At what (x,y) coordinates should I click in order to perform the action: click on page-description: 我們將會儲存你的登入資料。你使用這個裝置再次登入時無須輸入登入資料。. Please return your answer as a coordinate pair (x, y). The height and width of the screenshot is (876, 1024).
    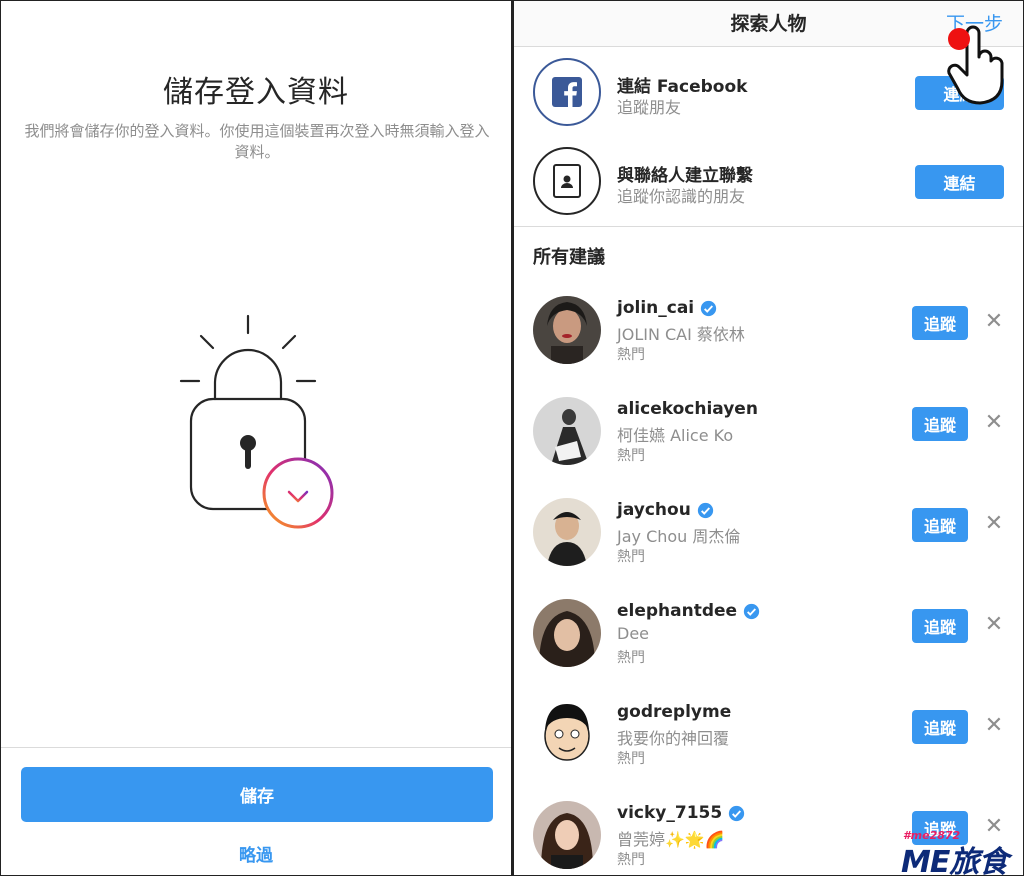
    Looking at the image, I should click on (257, 141).